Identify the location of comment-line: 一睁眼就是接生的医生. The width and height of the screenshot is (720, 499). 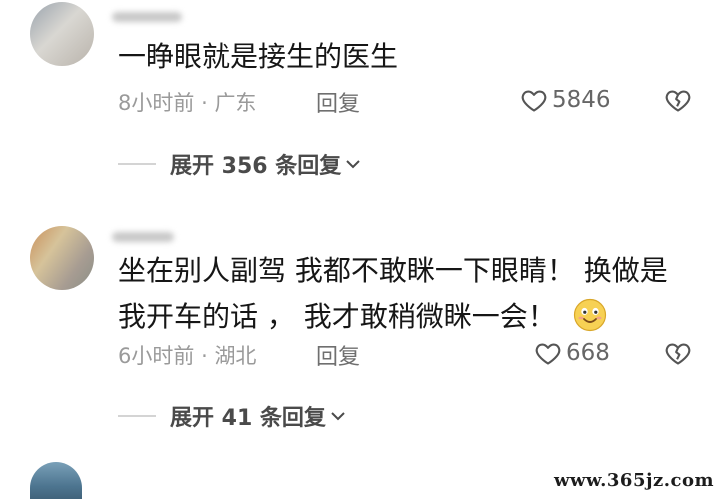
(258, 56).